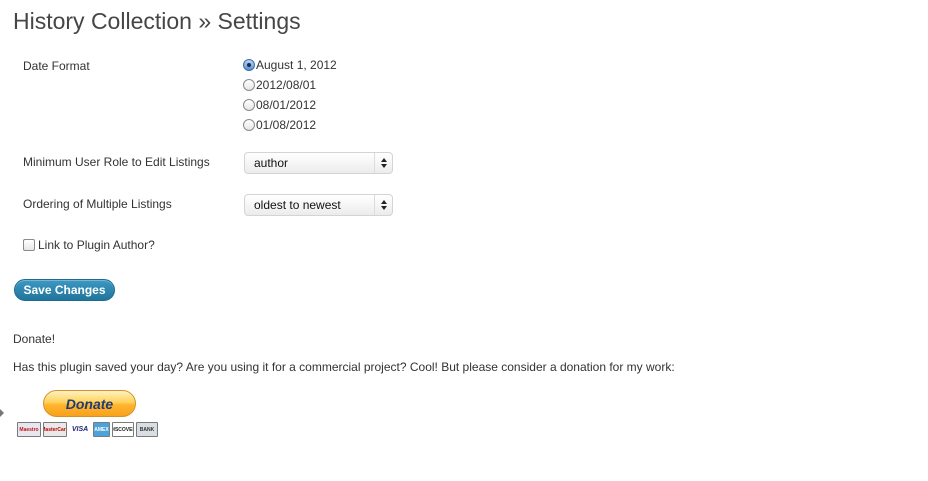 This screenshot has height=481, width=928. Describe the element at coordinates (96, 245) in the screenshot. I see `link-author-label: Link to Plugin Author?` at that location.